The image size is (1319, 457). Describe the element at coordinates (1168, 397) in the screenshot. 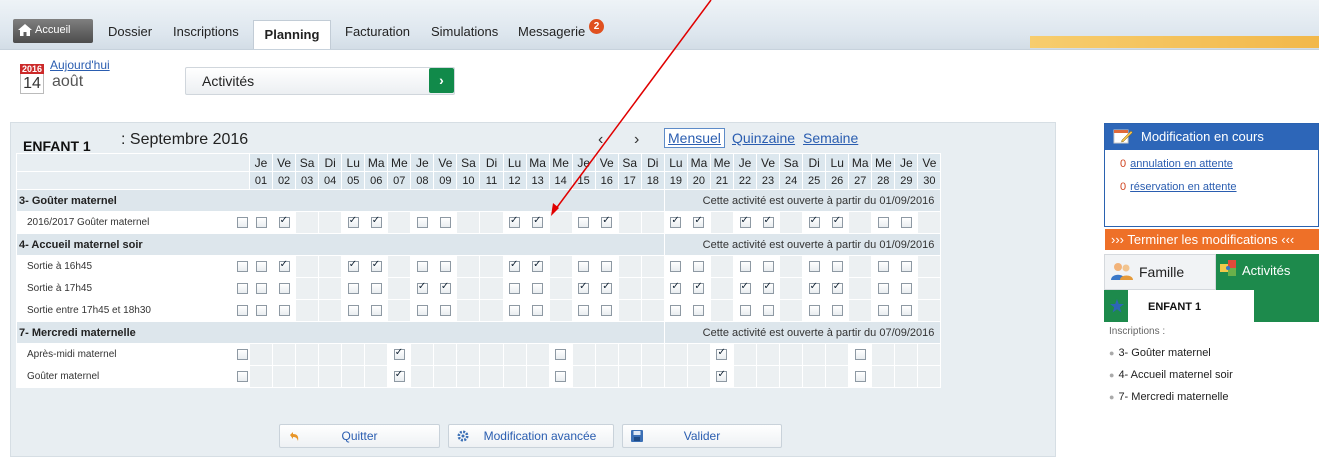

I see `inscription-item: ● 7- Mercredi maternelle` at that location.